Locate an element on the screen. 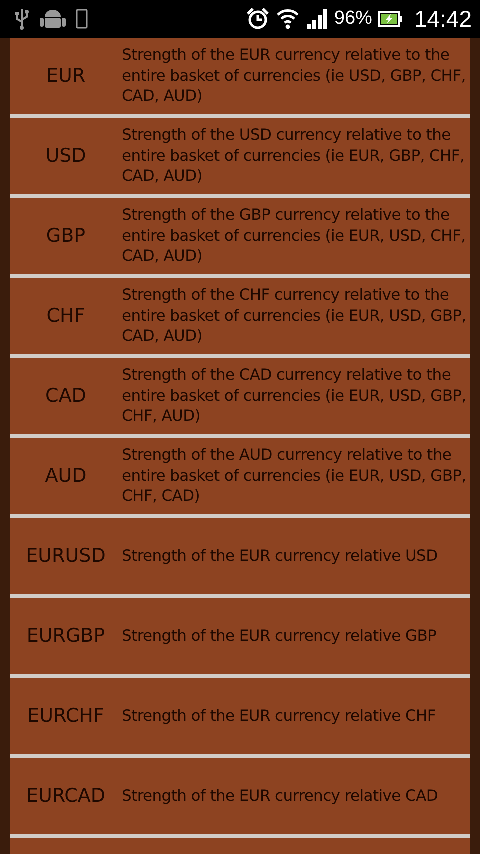 The height and width of the screenshot is (854, 480). usb-icon is located at coordinates (22, 19).